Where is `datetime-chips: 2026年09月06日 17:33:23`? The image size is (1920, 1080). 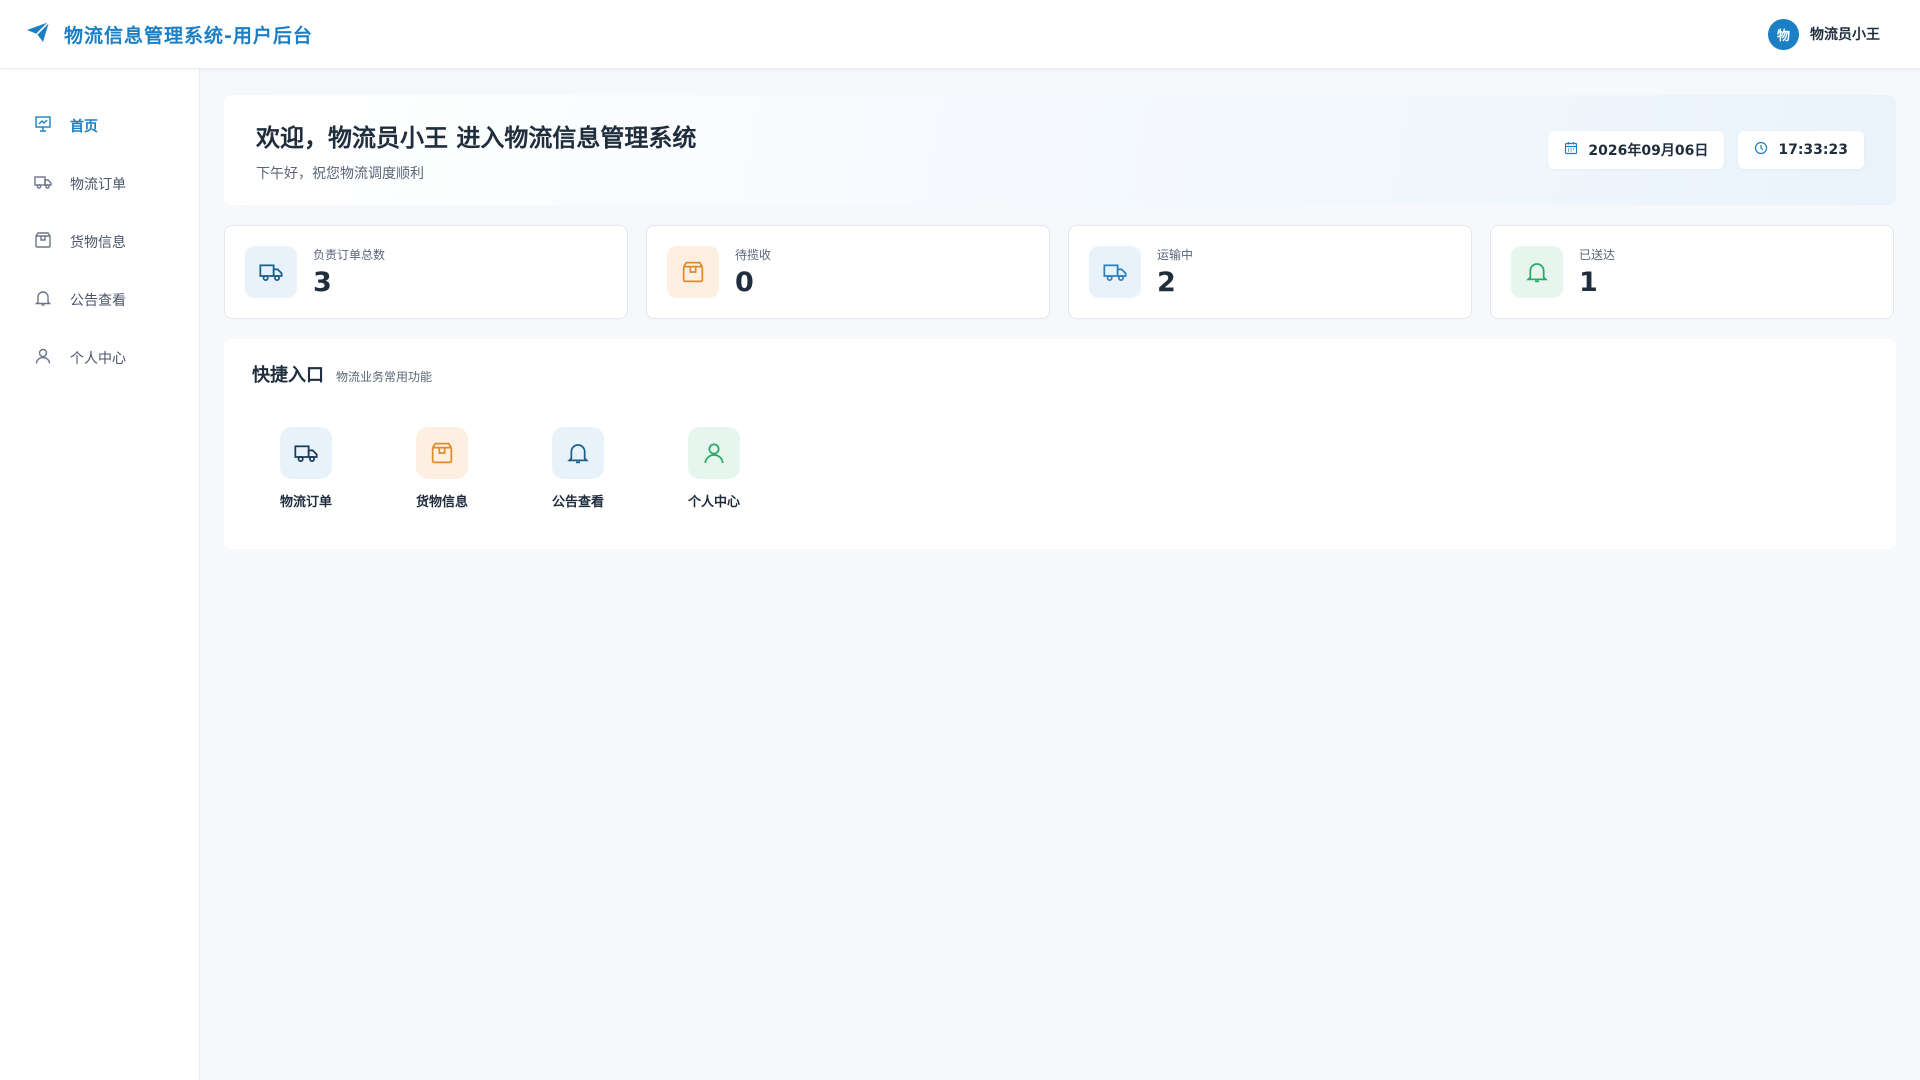
datetime-chips: 2026年09月06日 17:33:23 is located at coordinates (1706, 150).